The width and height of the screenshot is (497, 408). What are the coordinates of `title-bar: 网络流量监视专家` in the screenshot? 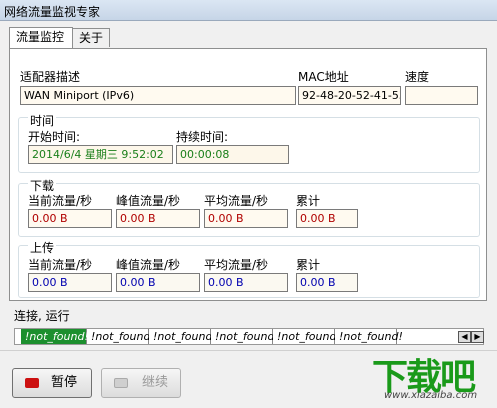 It's located at (248, 10).